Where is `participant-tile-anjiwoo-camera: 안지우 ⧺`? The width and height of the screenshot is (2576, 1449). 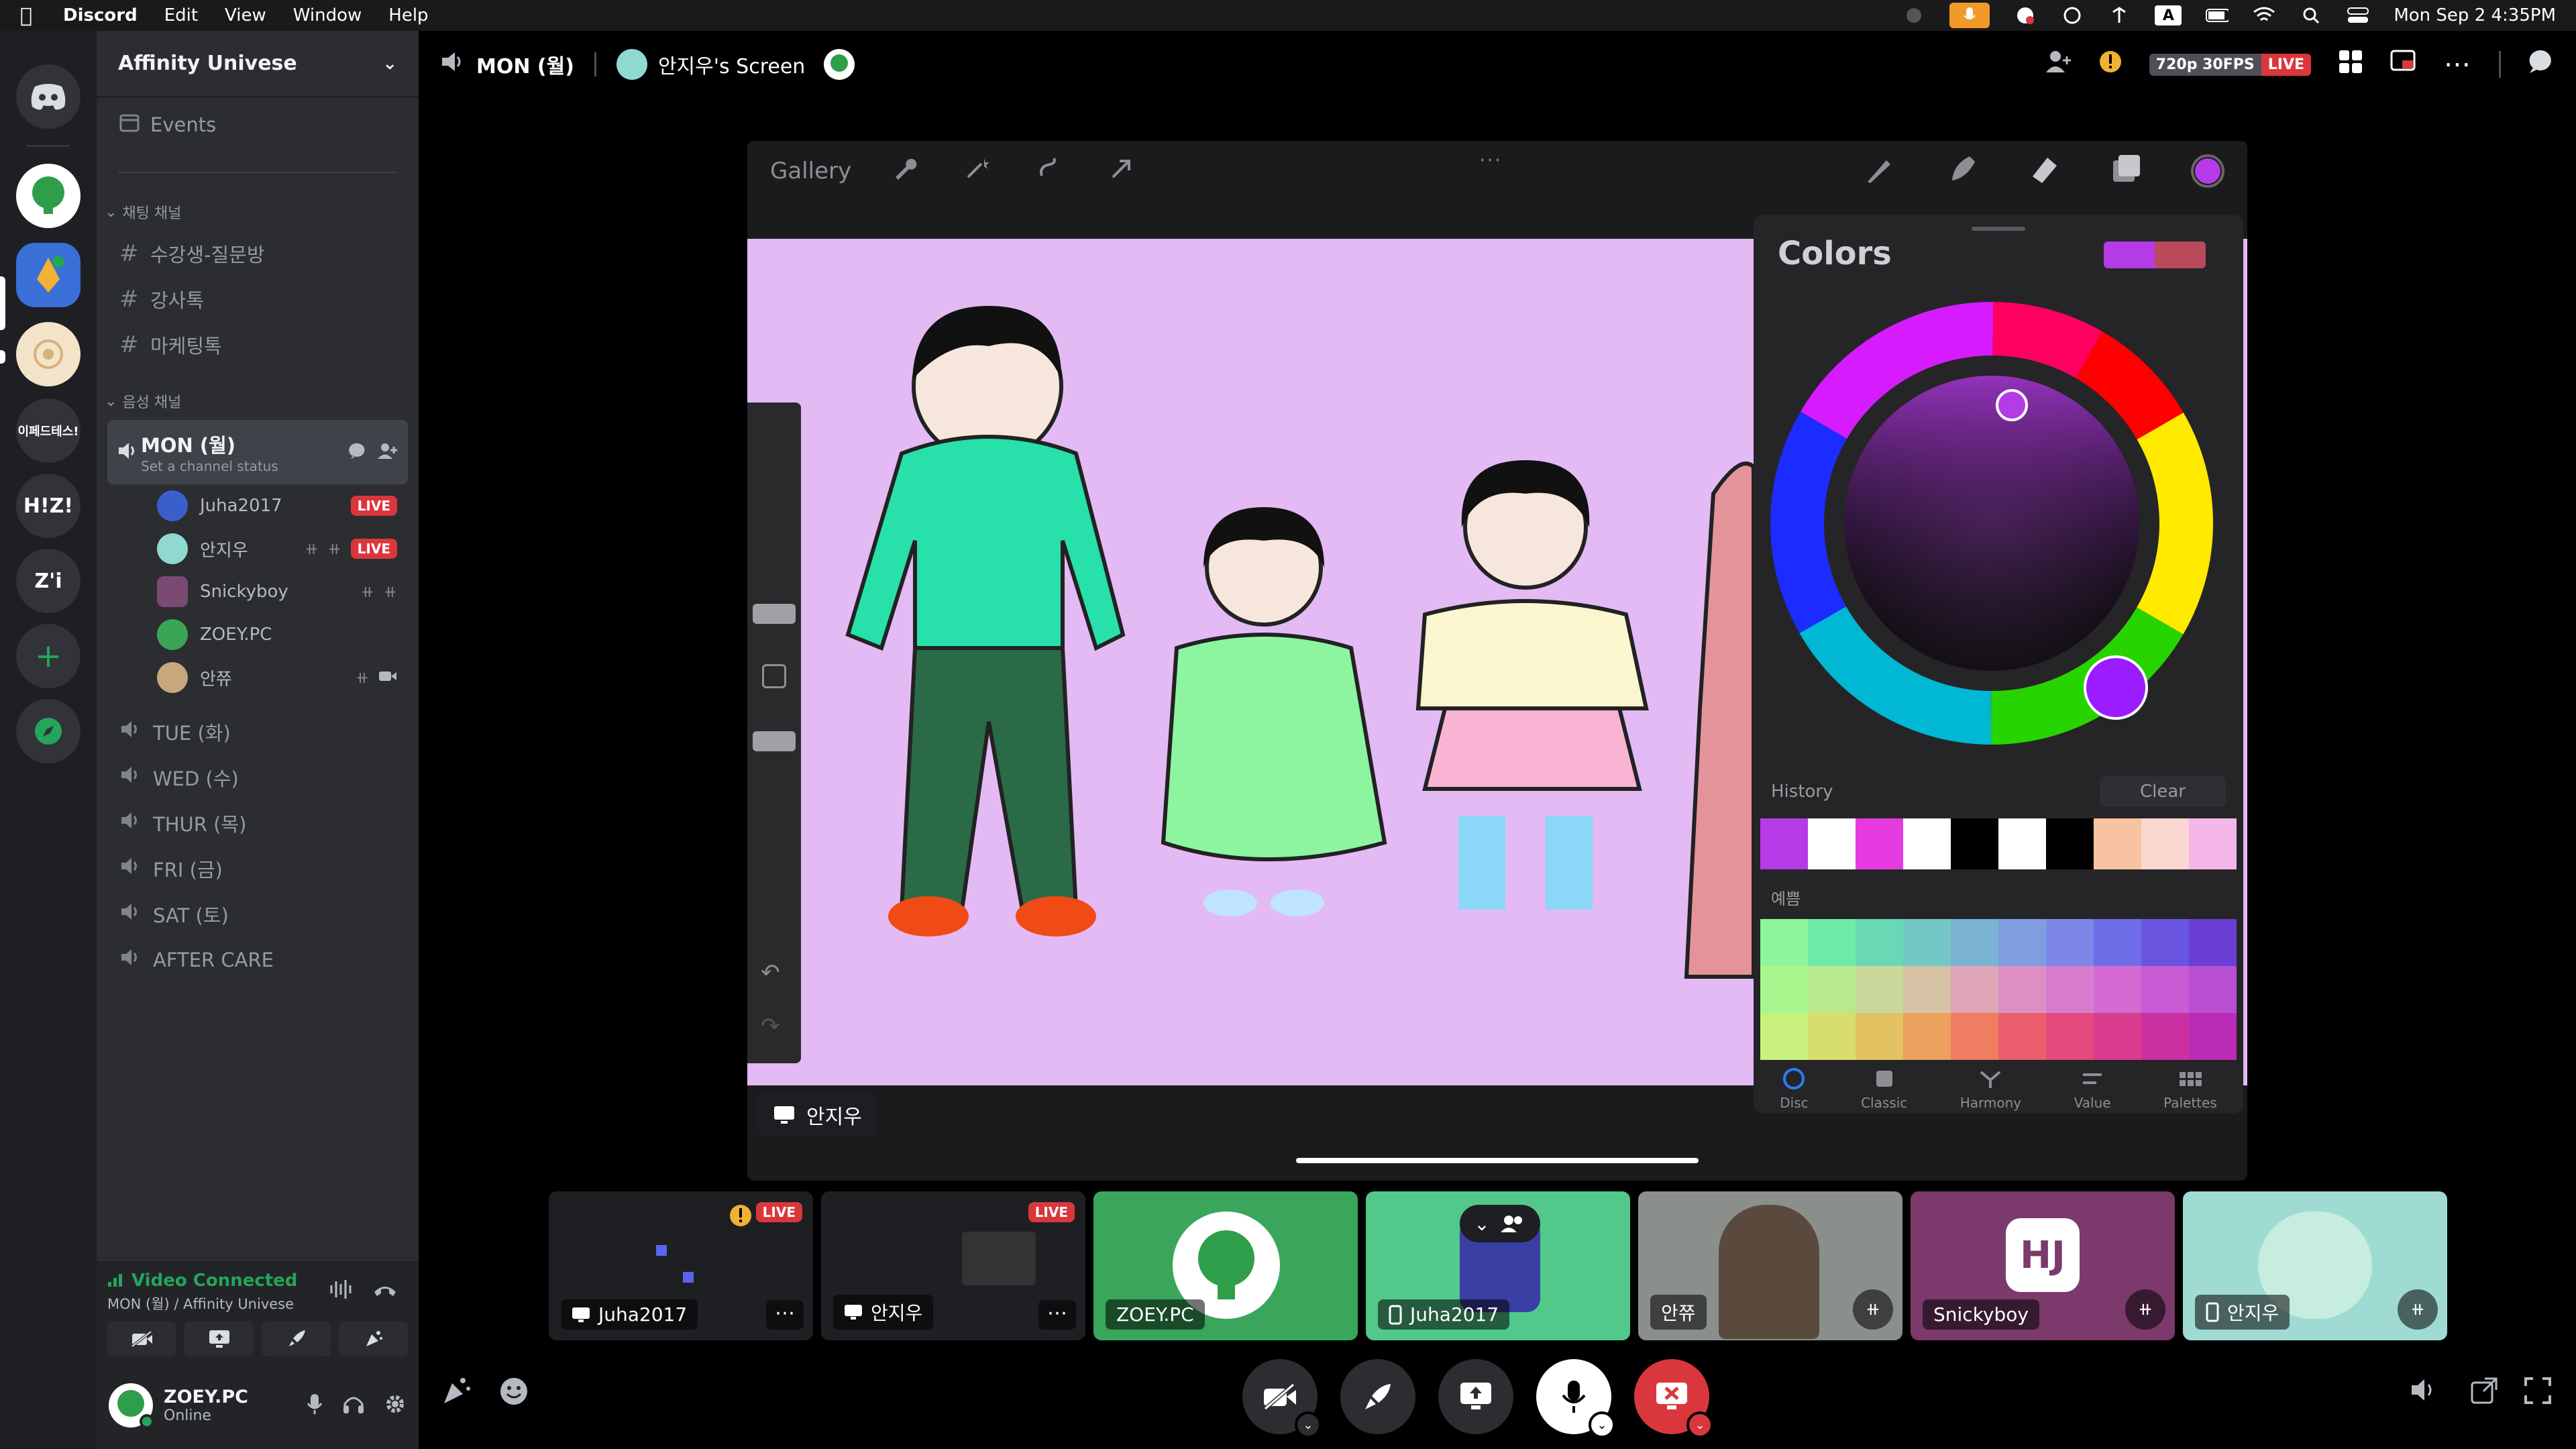 participant-tile-anjiwoo-camera: 안지우 ⧺ is located at coordinates (2315, 1265).